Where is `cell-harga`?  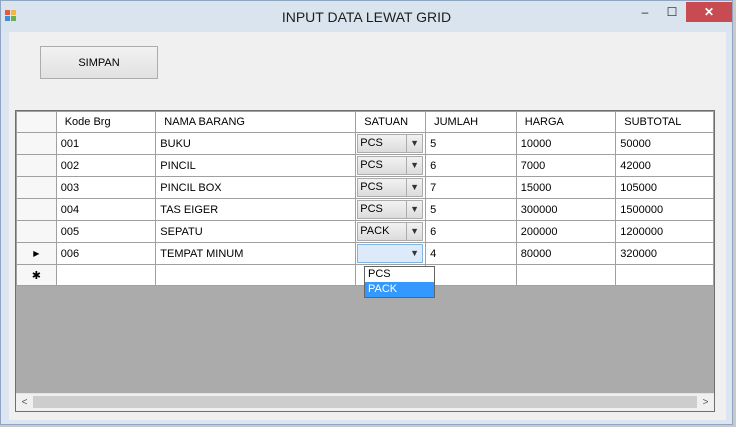 cell-harga is located at coordinates (566, 275).